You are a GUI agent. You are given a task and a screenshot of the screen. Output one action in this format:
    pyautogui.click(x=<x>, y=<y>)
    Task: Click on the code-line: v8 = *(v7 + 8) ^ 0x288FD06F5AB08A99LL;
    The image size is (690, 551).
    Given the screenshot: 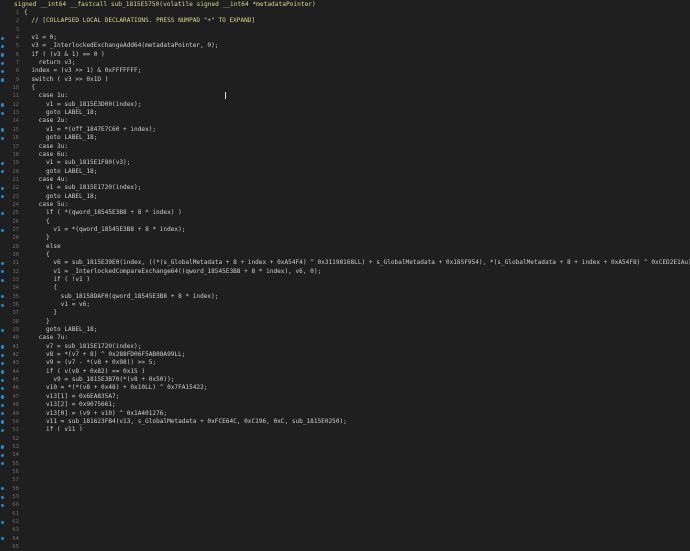 What is the action you would take?
    pyautogui.click(x=357, y=355)
    